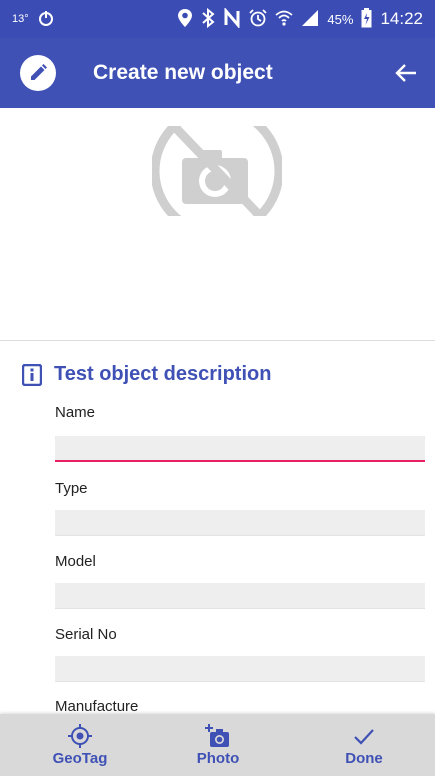  I want to click on battery-icon, so click(366, 19).